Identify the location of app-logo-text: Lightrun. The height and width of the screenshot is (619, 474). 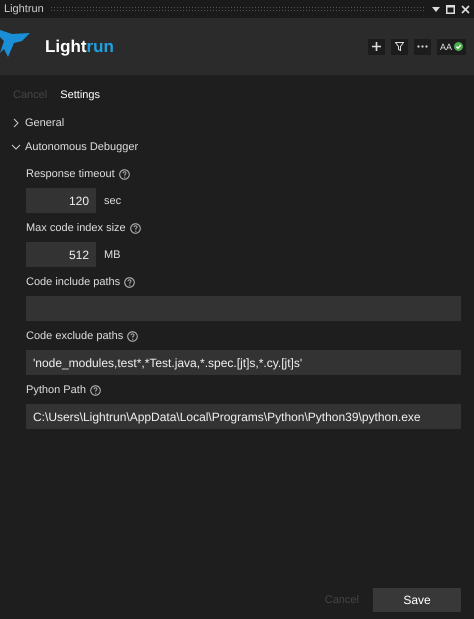
(80, 46).